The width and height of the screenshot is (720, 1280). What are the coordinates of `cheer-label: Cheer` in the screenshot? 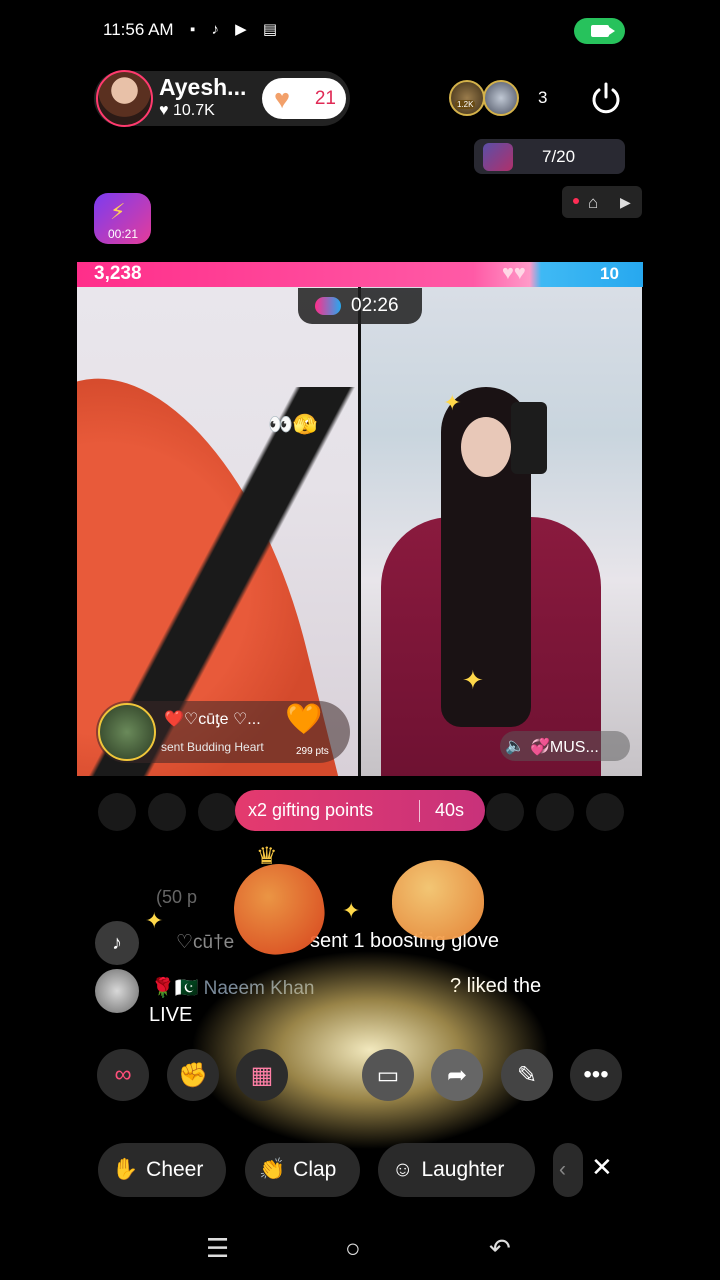 It's located at (175, 1169).